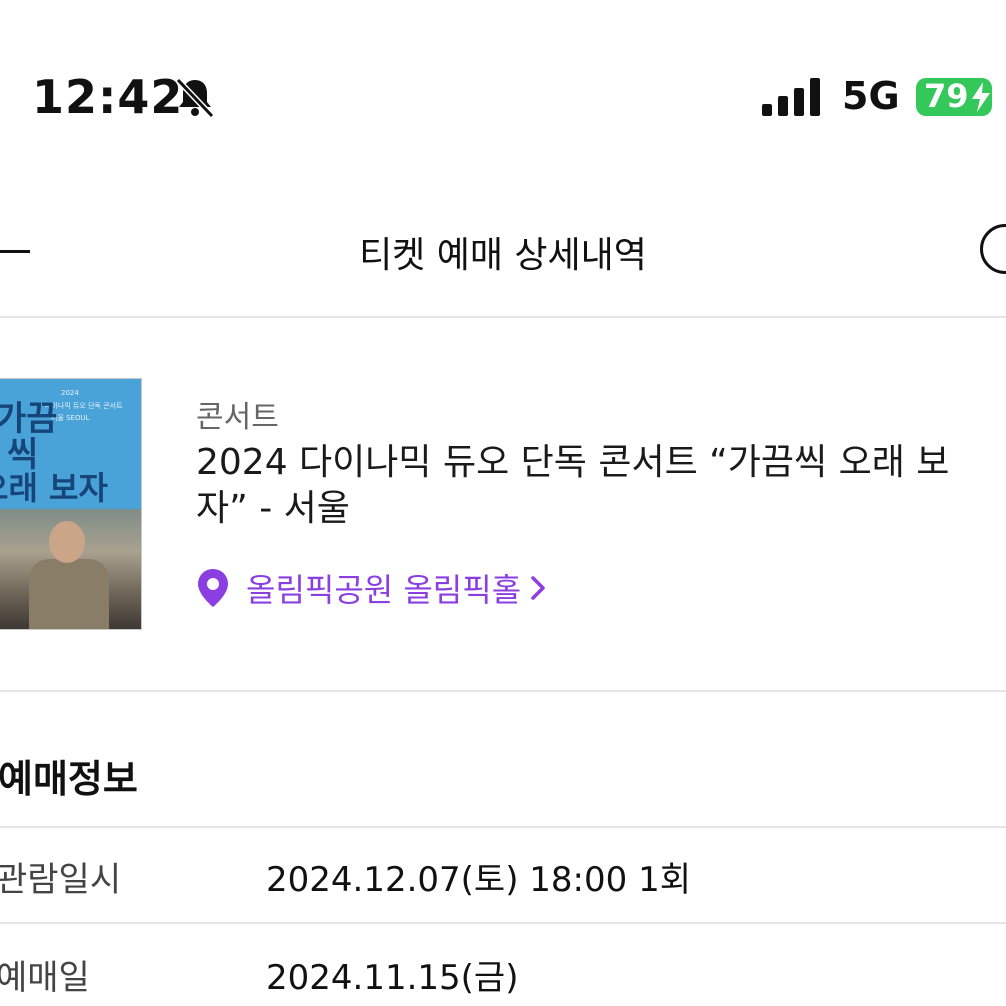 This screenshot has height=1006, width=1006. Describe the element at coordinates (538, 588) in the screenshot. I see `chevron-right-icon` at that location.